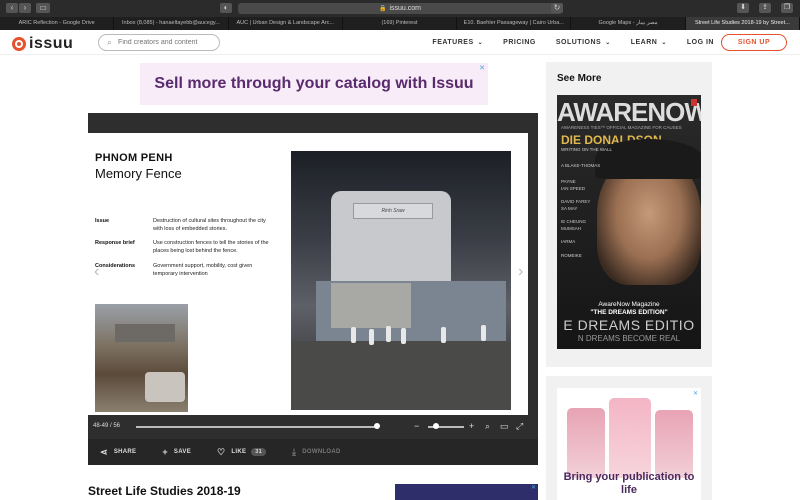  What do you see at coordinates (754, 42) in the screenshot?
I see `signup-button: SIGN UP` at bounding box center [754, 42].